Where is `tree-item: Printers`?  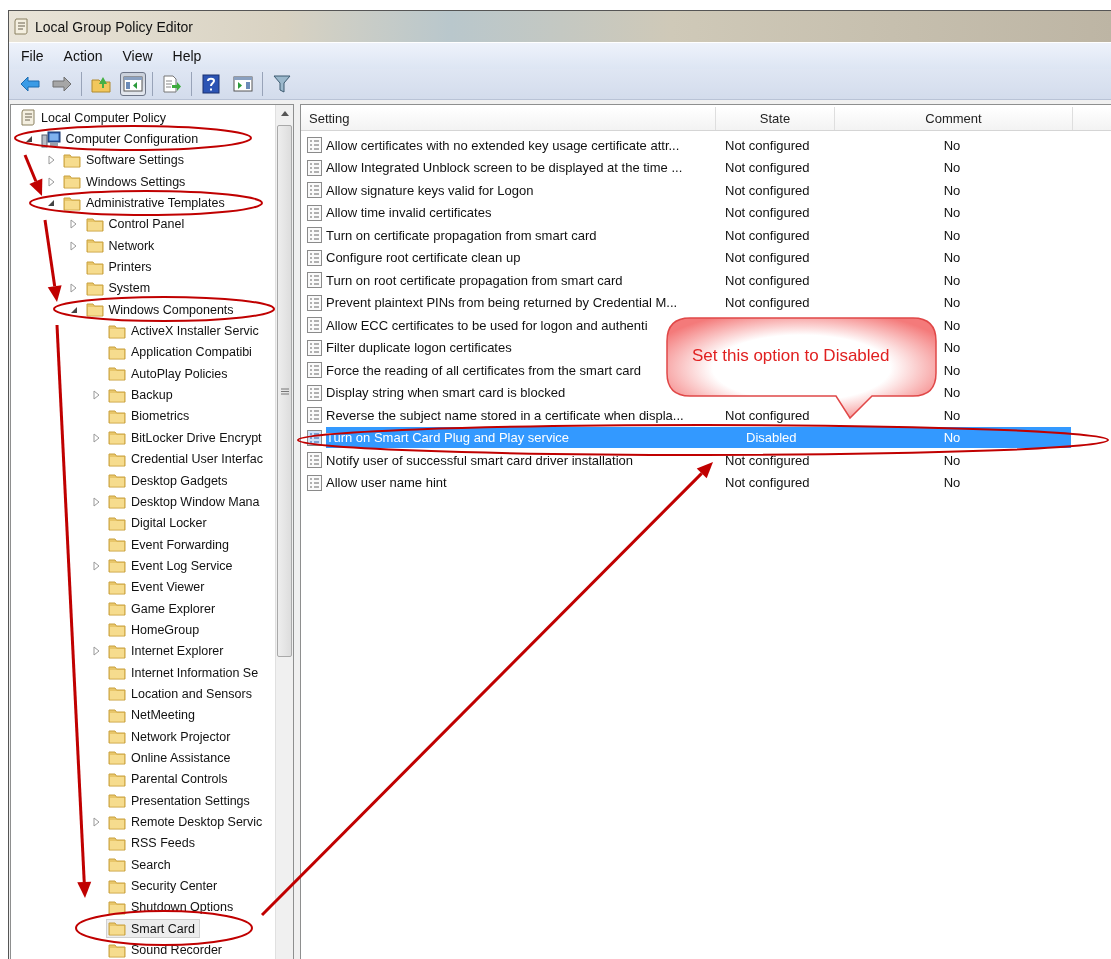
tree-item: Printers is located at coordinates (120, 267).